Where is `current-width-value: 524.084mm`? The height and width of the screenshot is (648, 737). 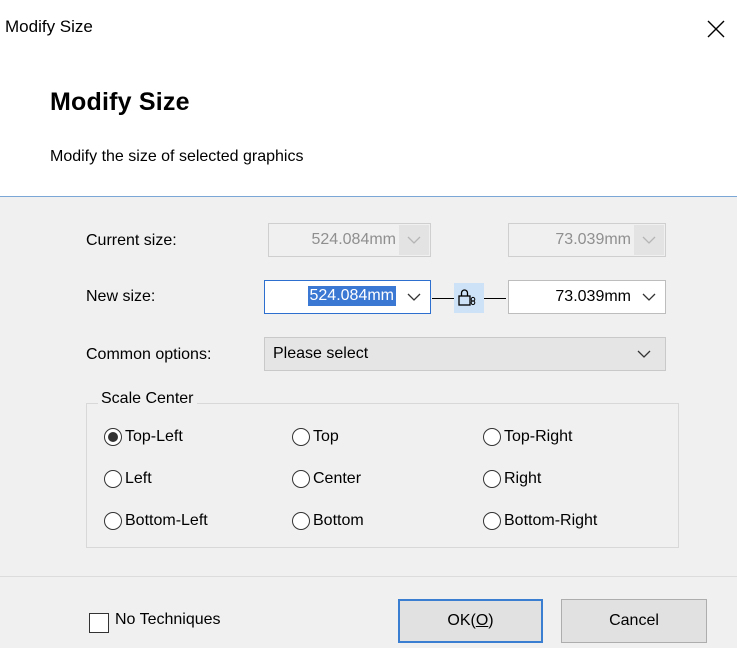
current-width-value: 524.084mm is located at coordinates (354, 239).